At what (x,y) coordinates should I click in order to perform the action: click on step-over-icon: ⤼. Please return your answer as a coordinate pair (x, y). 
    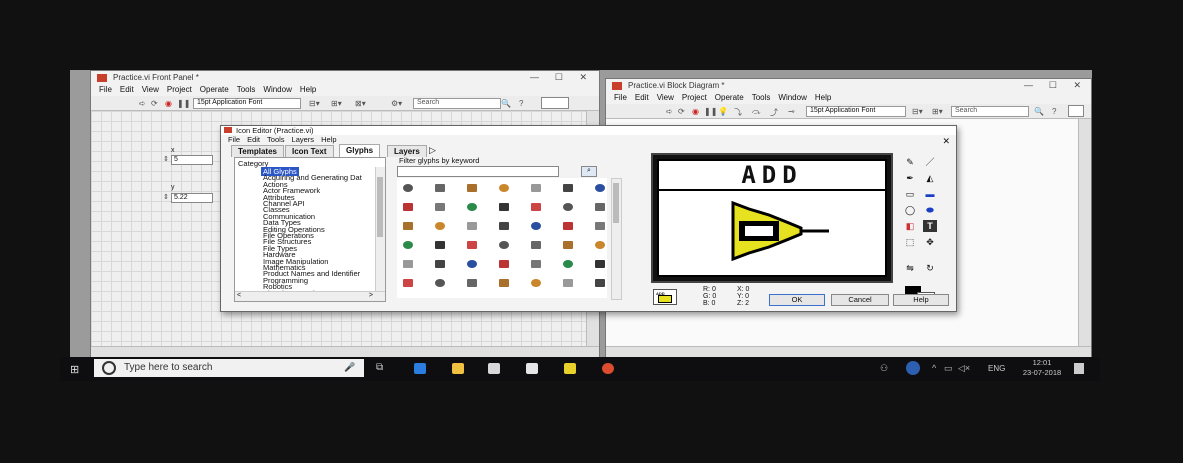
    Looking at the image, I should click on (756, 112).